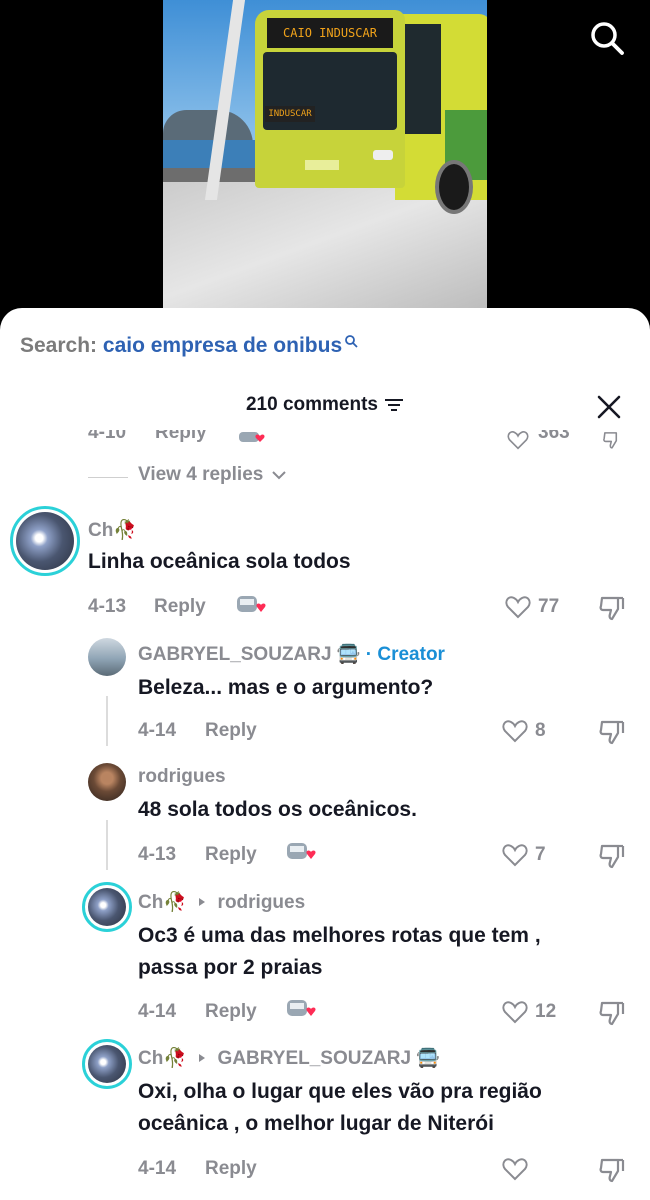 The height and width of the screenshot is (1200, 650). Describe the element at coordinates (277, 809) in the screenshot. I see `comment-text: 48 sola todos os oceânicos.` at that location.